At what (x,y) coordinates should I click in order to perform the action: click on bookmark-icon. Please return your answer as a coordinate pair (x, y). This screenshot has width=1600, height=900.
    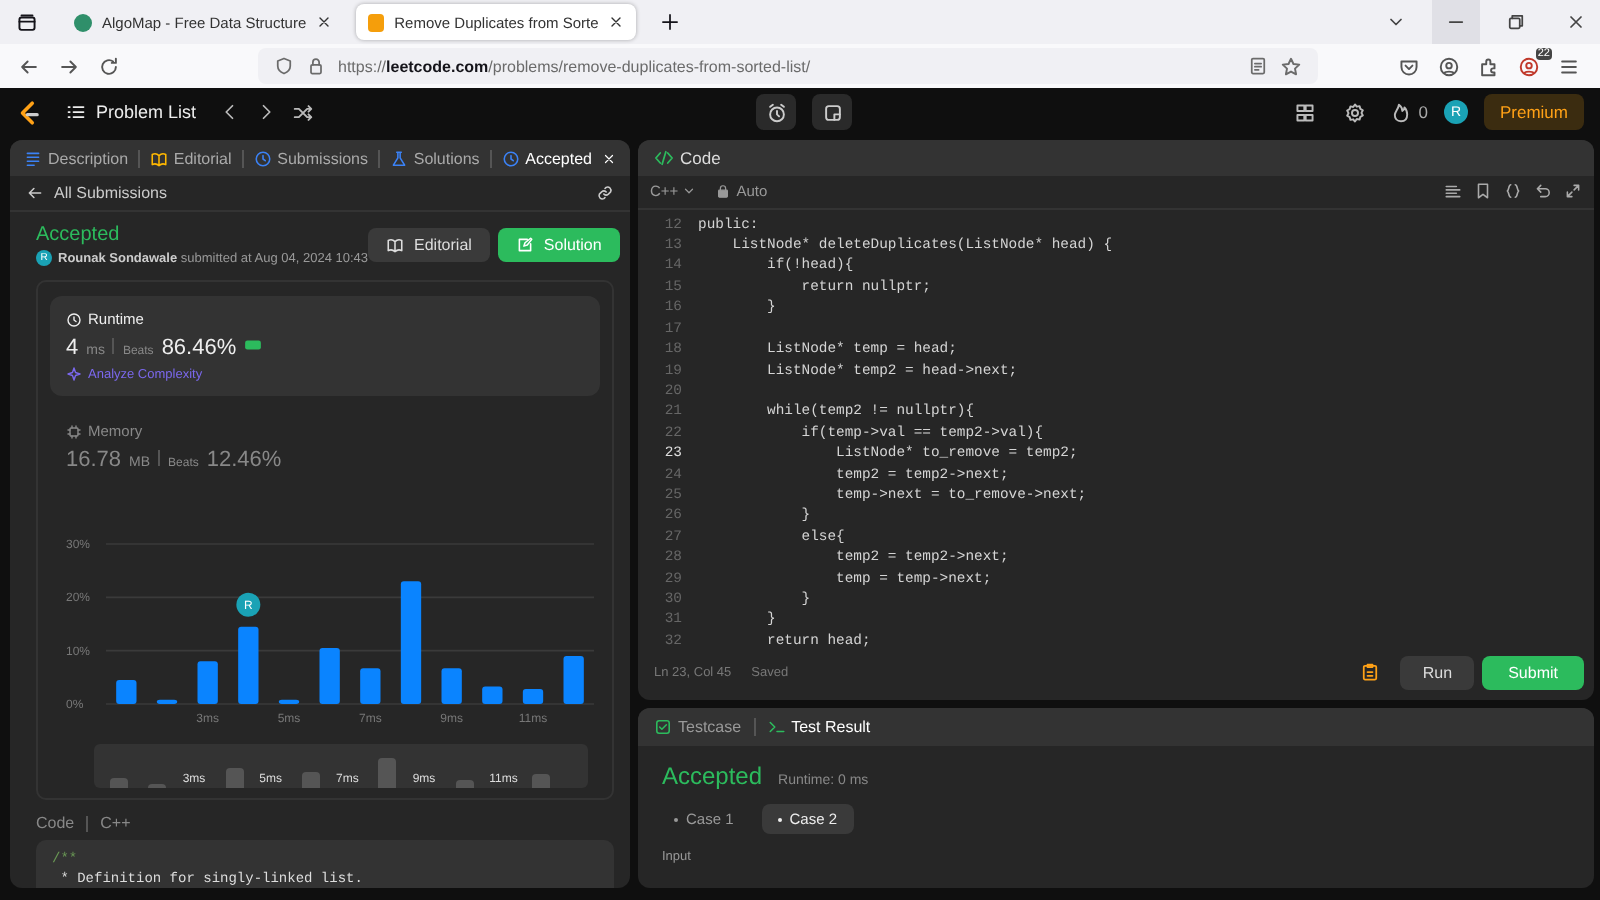
    Looking at the image, I should click on (1483, 191).